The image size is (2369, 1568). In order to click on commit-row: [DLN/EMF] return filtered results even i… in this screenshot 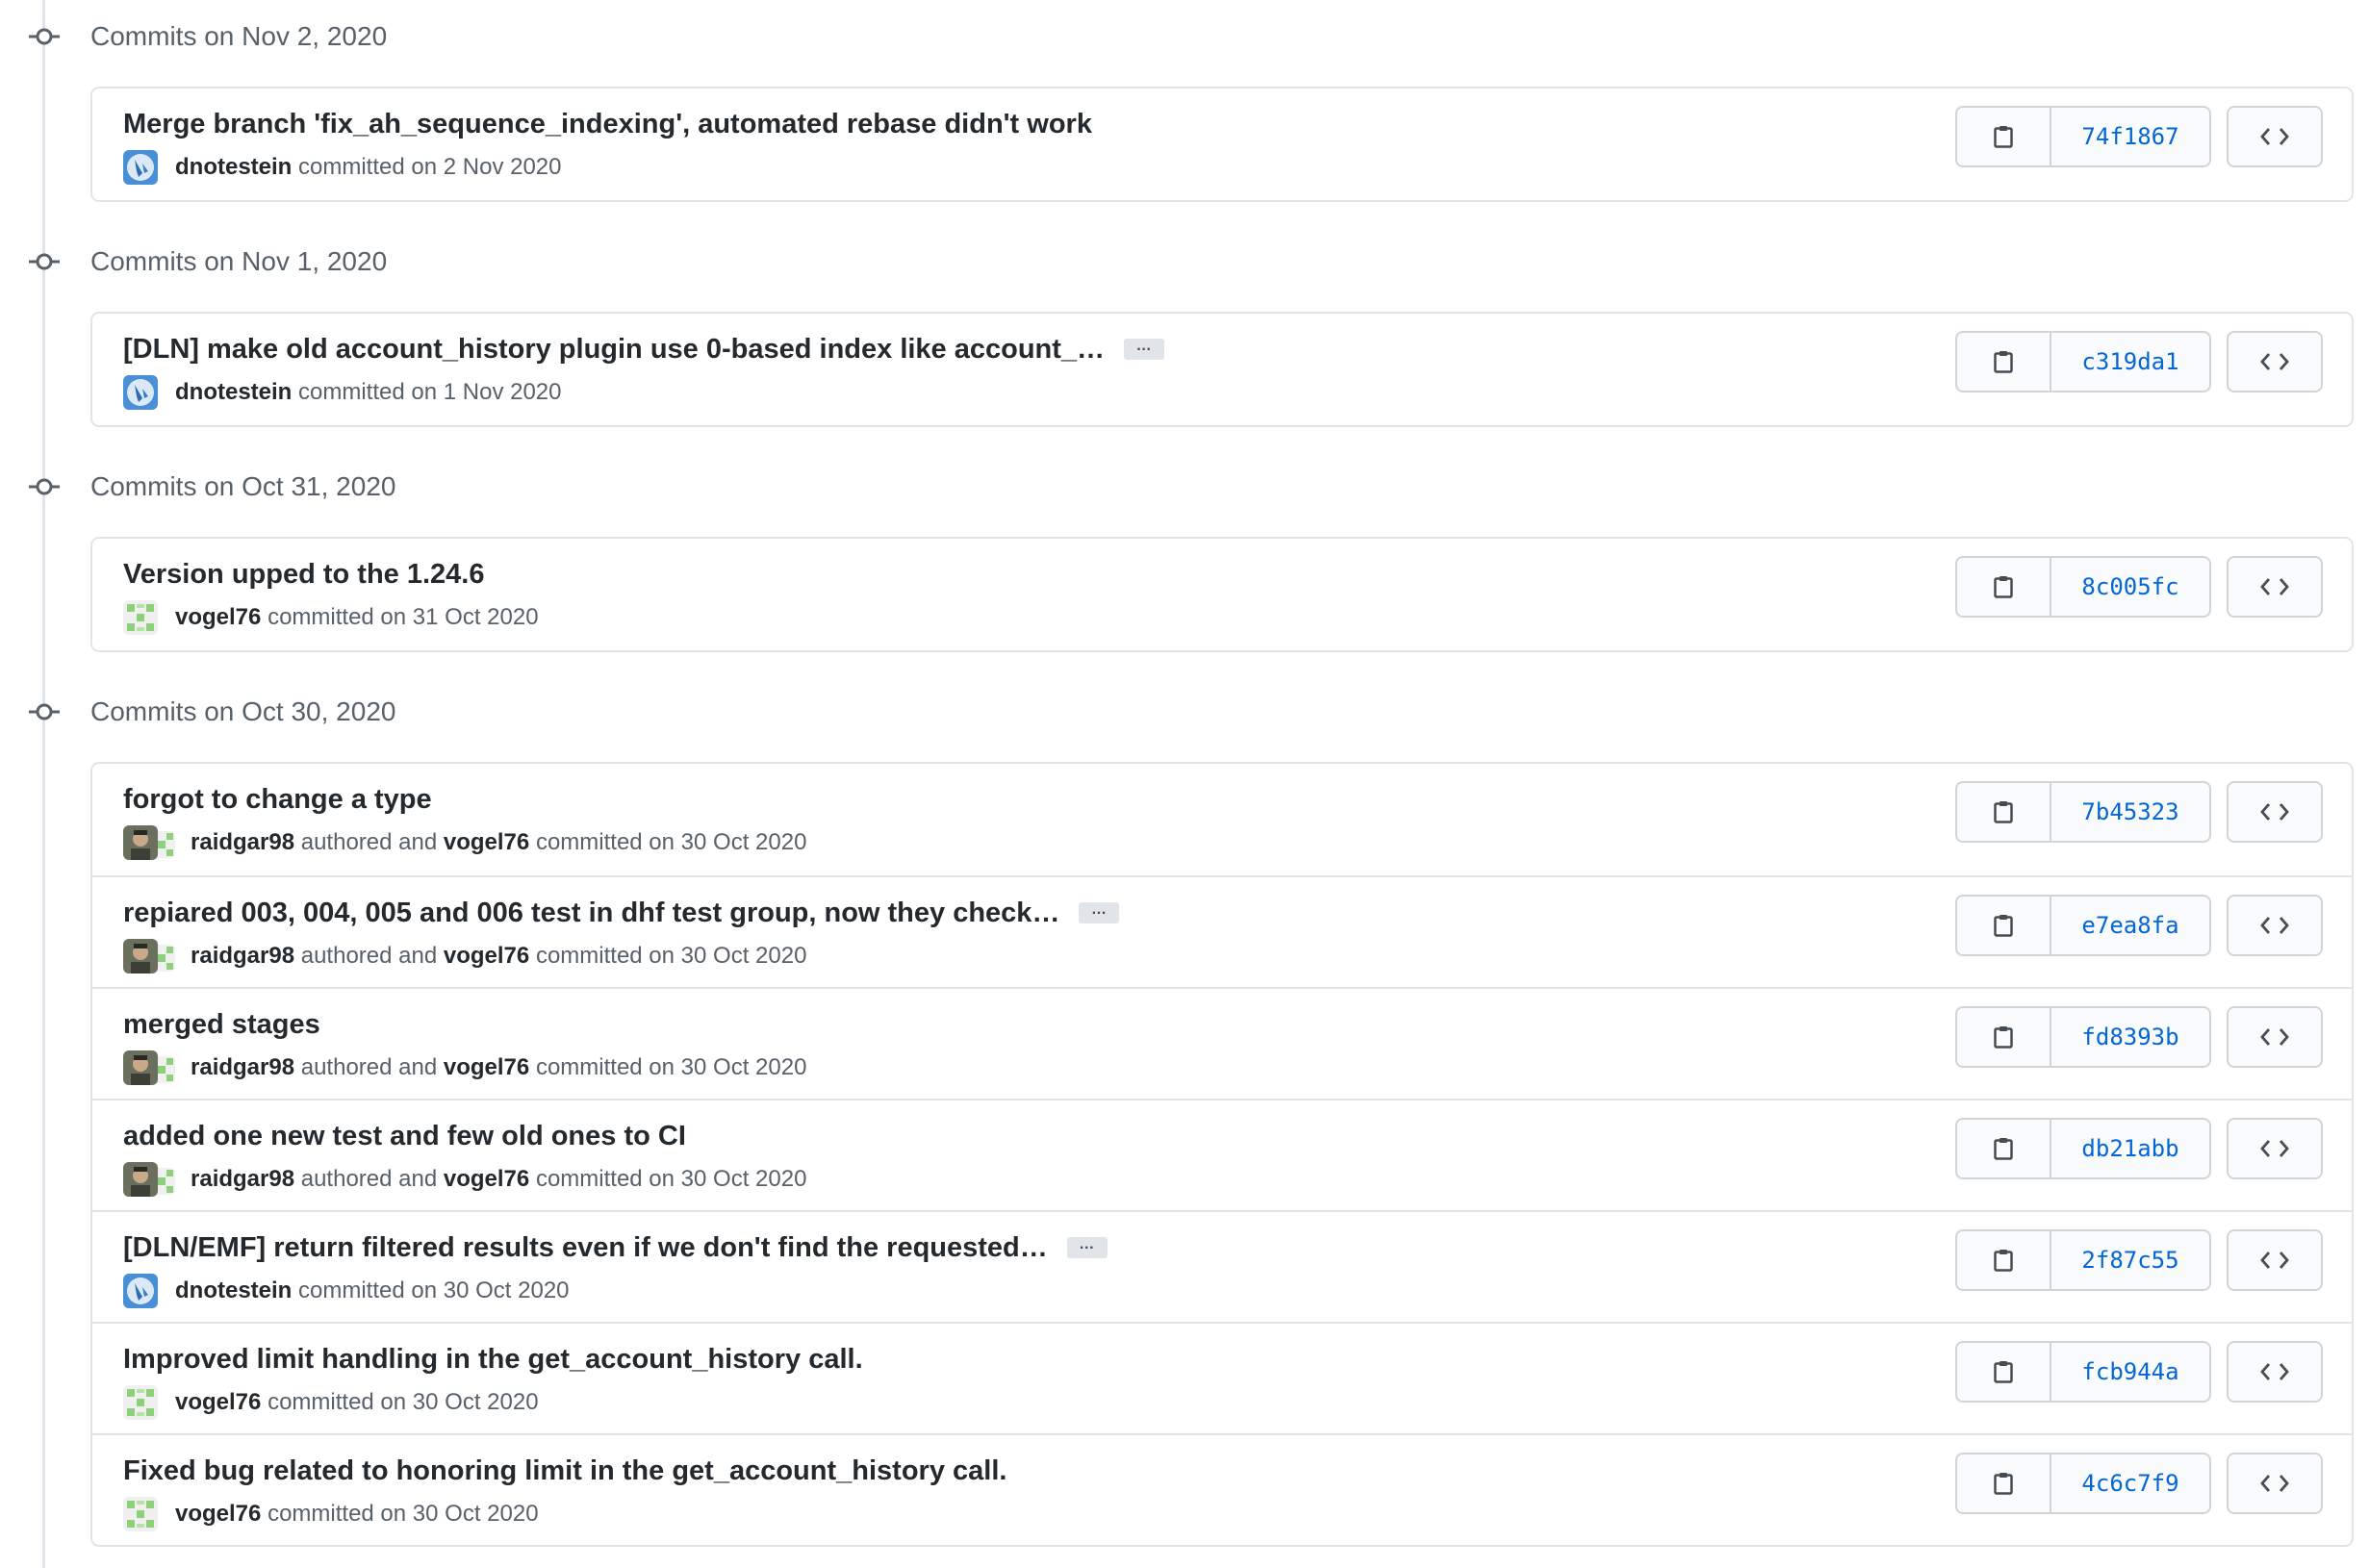, I will do `click(1222, 1266)`.